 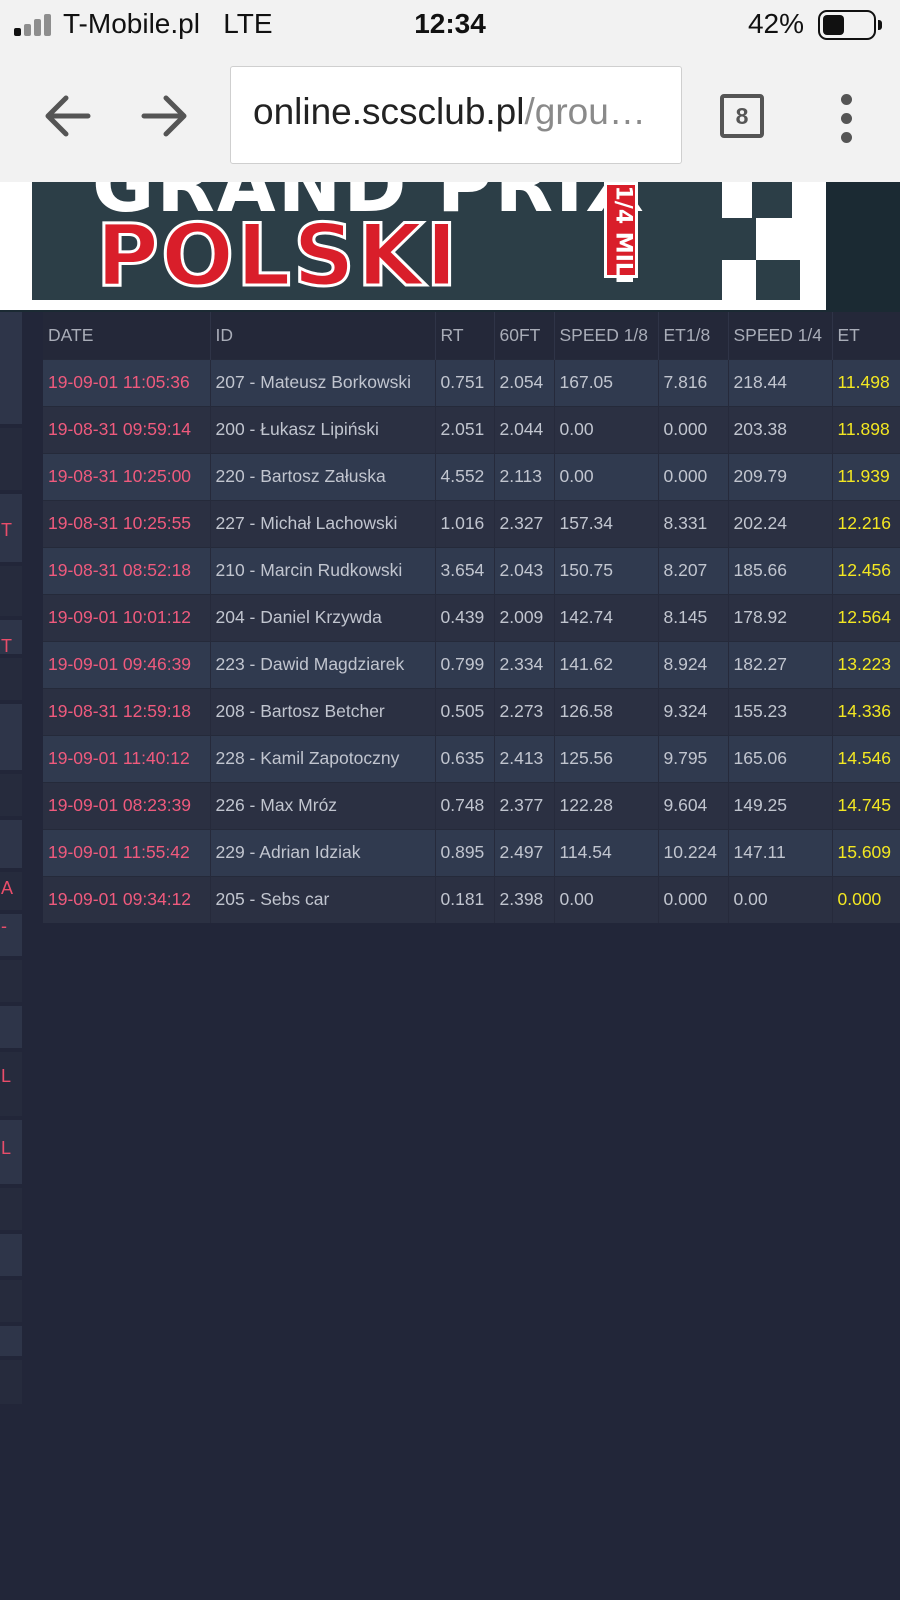 What do you see at coordinates (866, 758) in the screenshot?
I see `cell-et: 14.546` at bounding box center [866, 758].